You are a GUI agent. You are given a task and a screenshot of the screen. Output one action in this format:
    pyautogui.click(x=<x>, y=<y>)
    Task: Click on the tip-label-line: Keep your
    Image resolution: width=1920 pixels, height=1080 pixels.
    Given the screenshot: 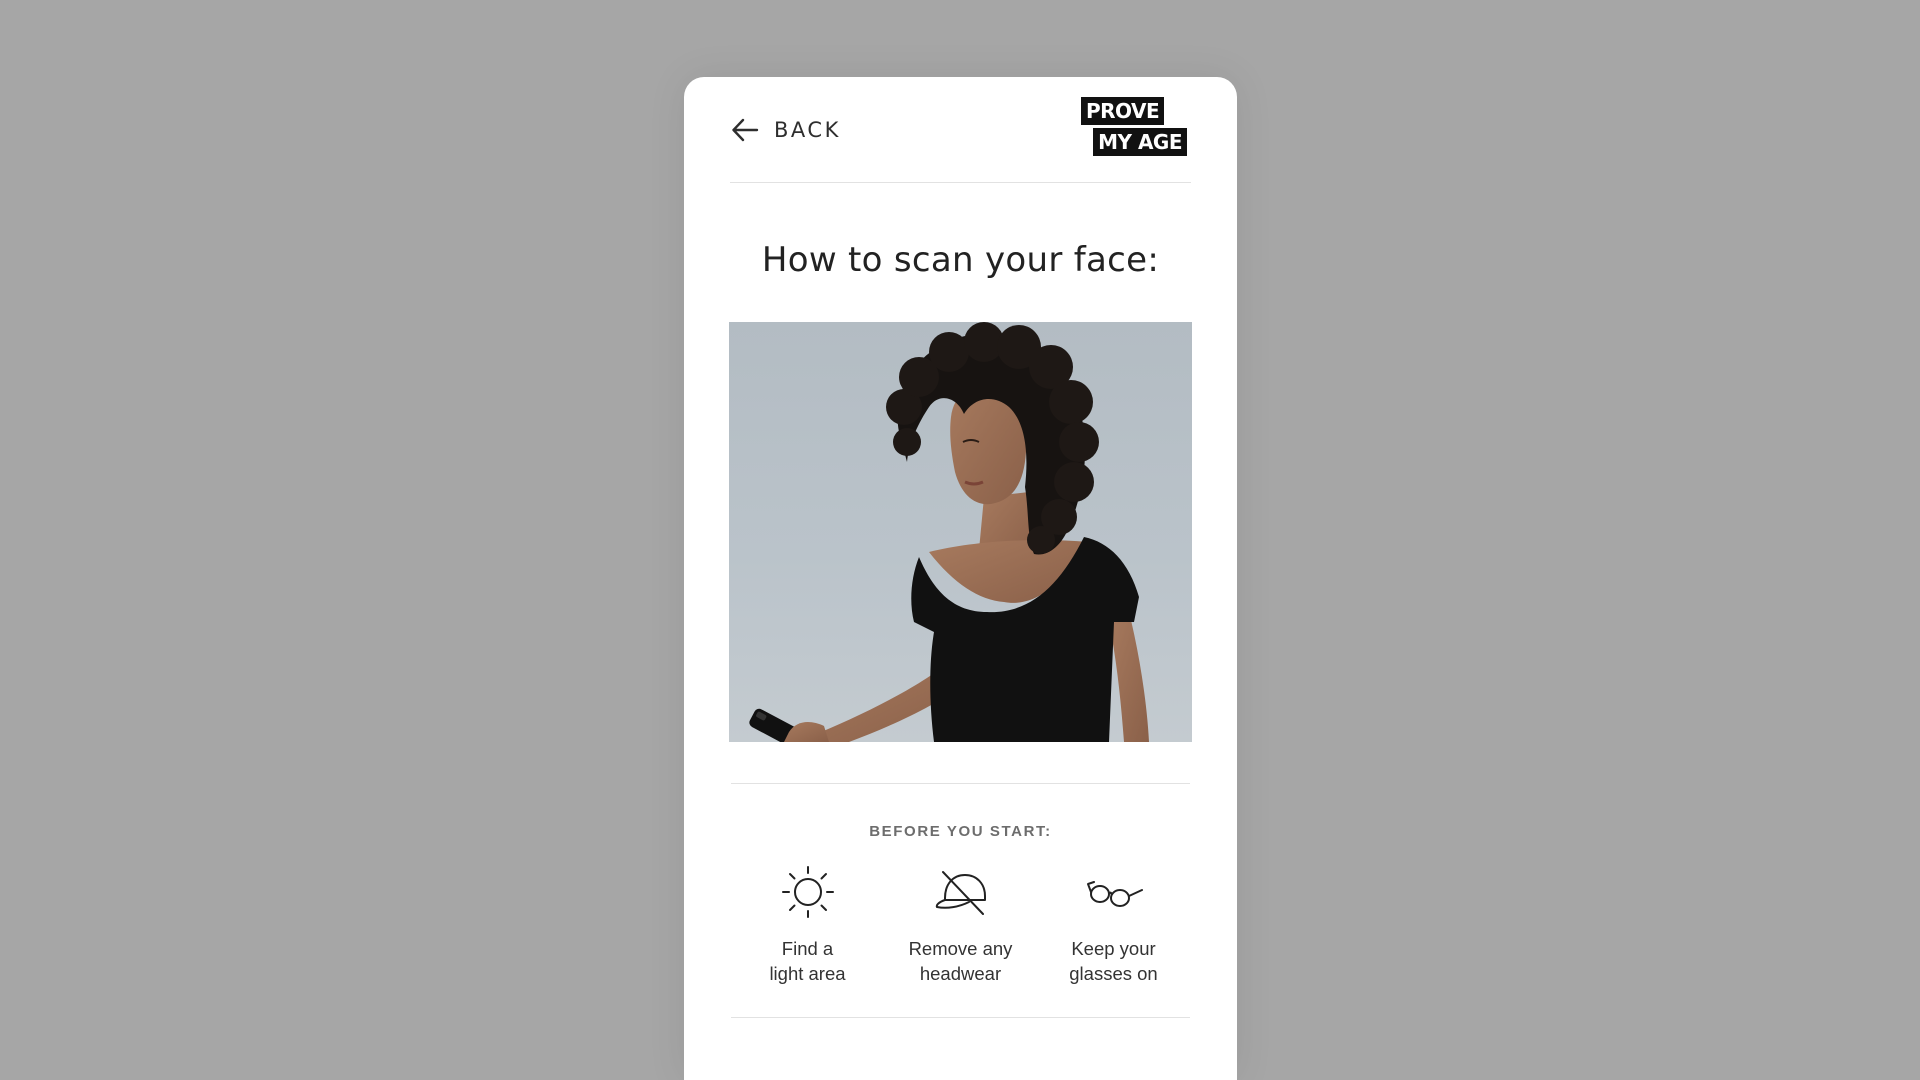 What is the action you would take?
    pyautogui.click(x=1113, y=948)
    